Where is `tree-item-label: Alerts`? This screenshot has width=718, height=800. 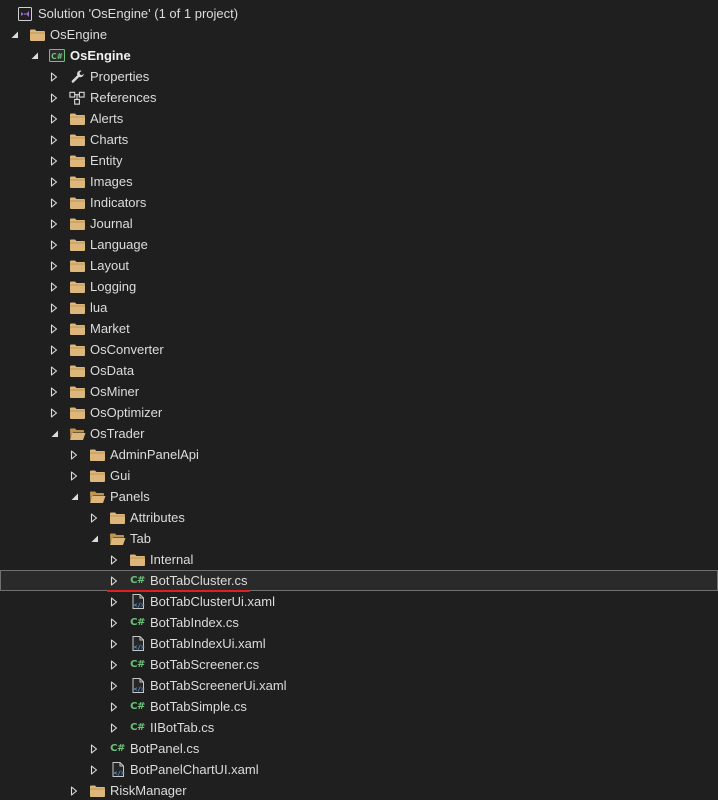
tree-item-label: Alerts is located at coordinates (107, 118).